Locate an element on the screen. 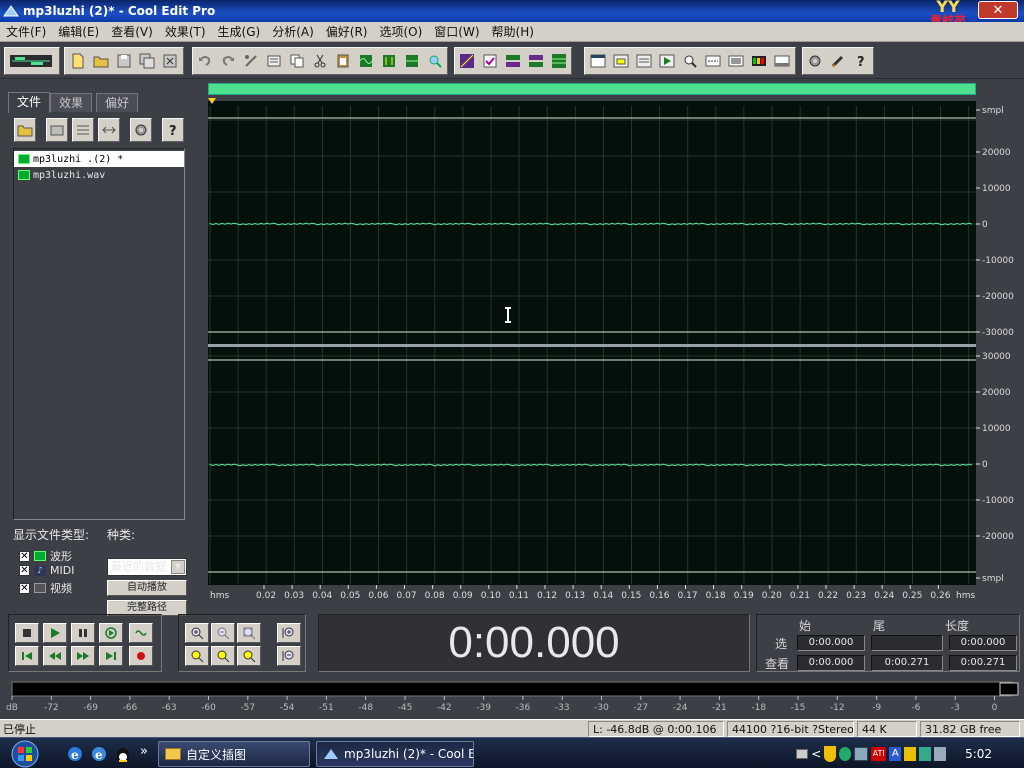  file-help-icon: ? is located at coordinates (173, 130).